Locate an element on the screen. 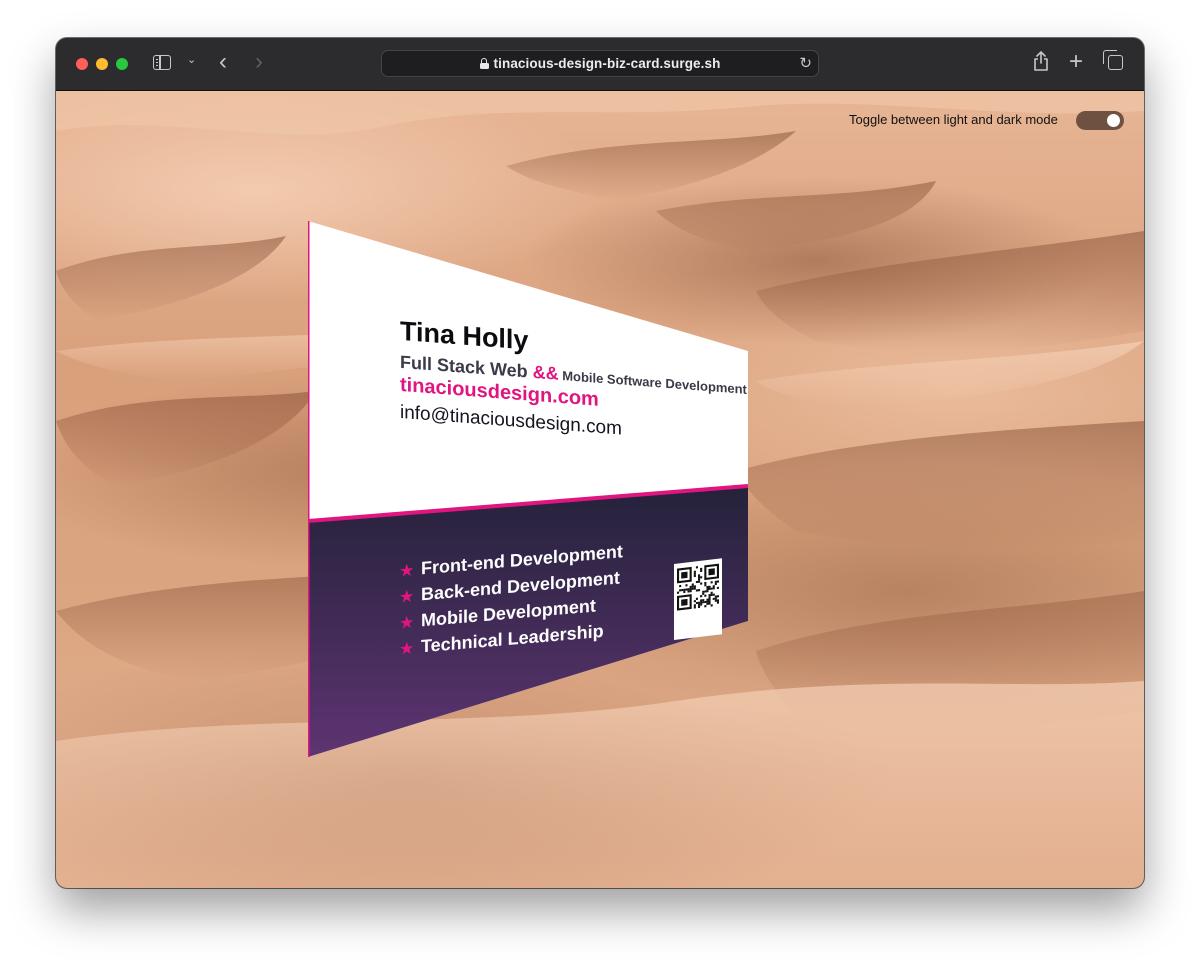 The height and width of the screenshot is (963, 1200). share-icon is located at coordinates (1041, 64).